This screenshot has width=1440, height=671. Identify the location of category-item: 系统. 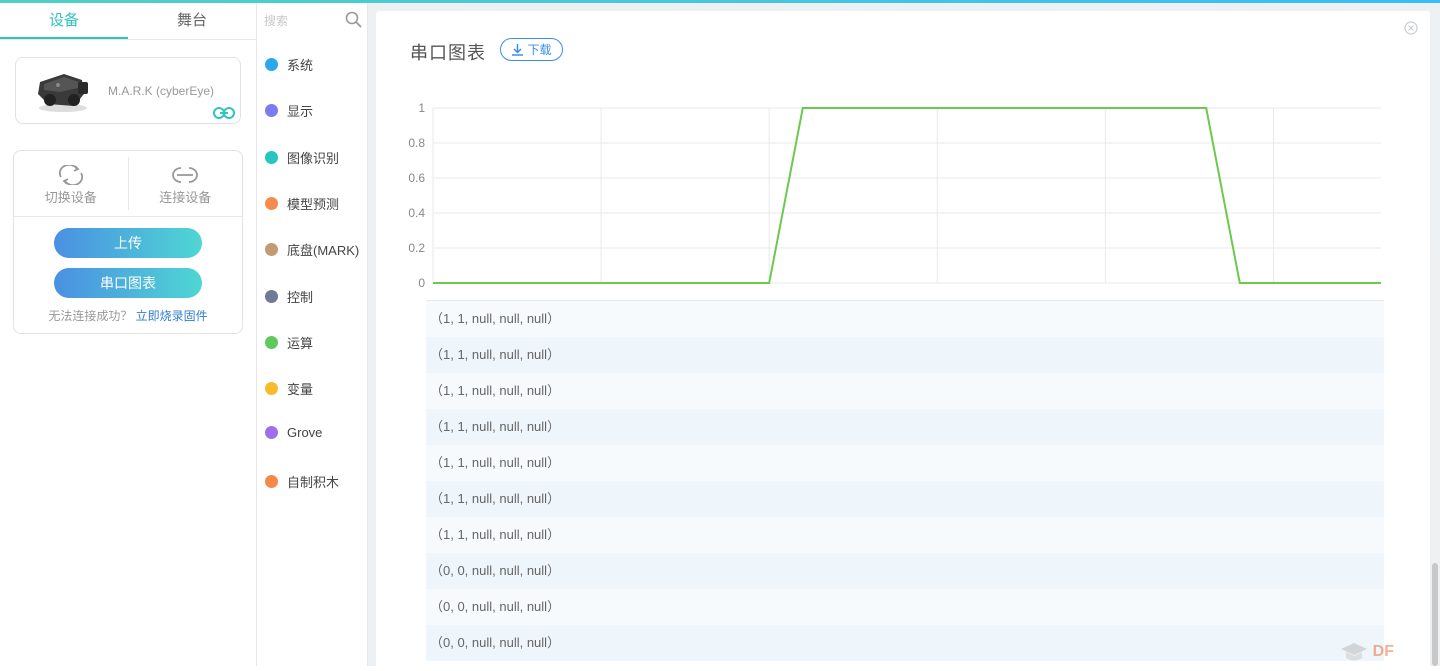
(289, 64).